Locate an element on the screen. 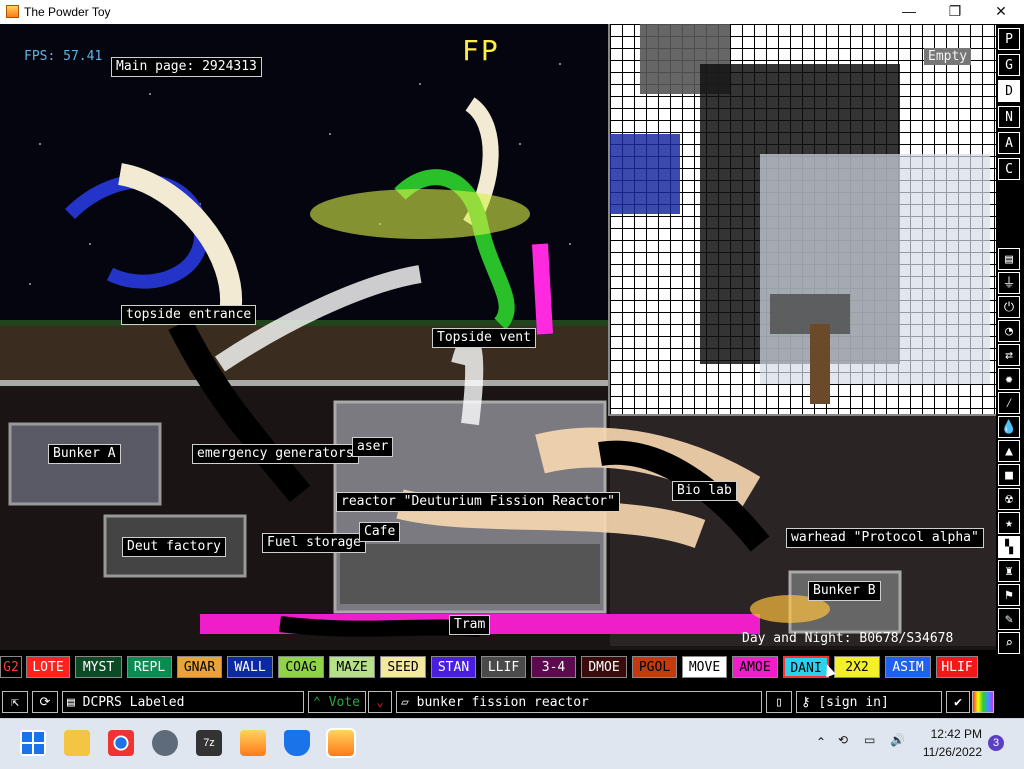 This screenshot has height=769, width=1024. element-amoe: AMOE is located at coordinates (755, 667).